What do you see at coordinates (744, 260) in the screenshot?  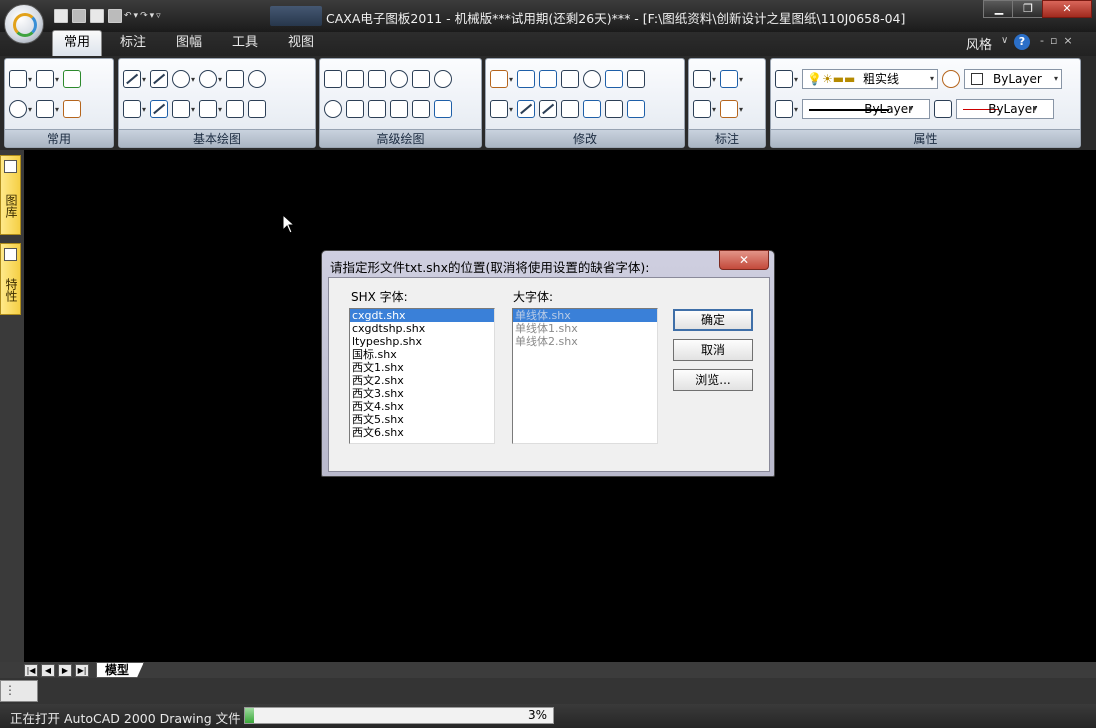 I see `dialog-close-button: ✕` at bounding box center [744, 260].